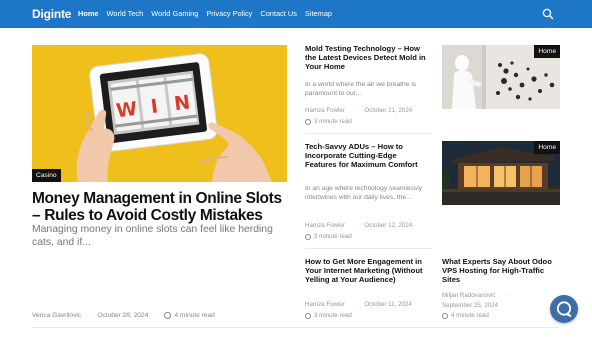  I want to click on article-meta: Hamza Fowler · October 12, 2024, so click(359, 225).